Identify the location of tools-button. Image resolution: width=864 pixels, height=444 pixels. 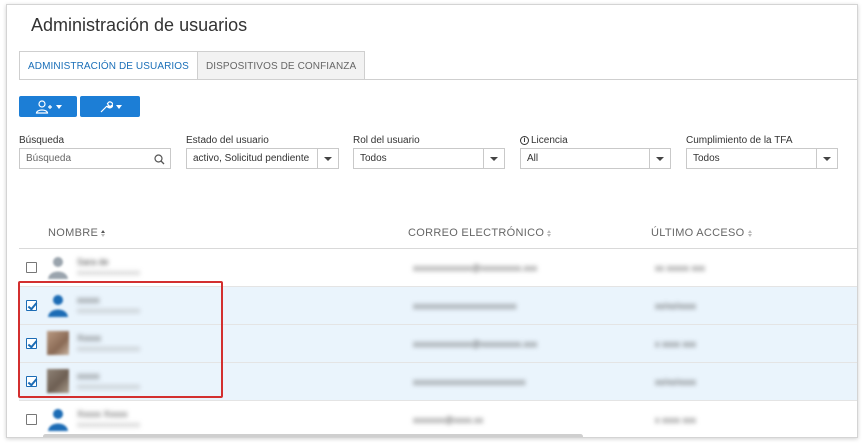
(110, 106).